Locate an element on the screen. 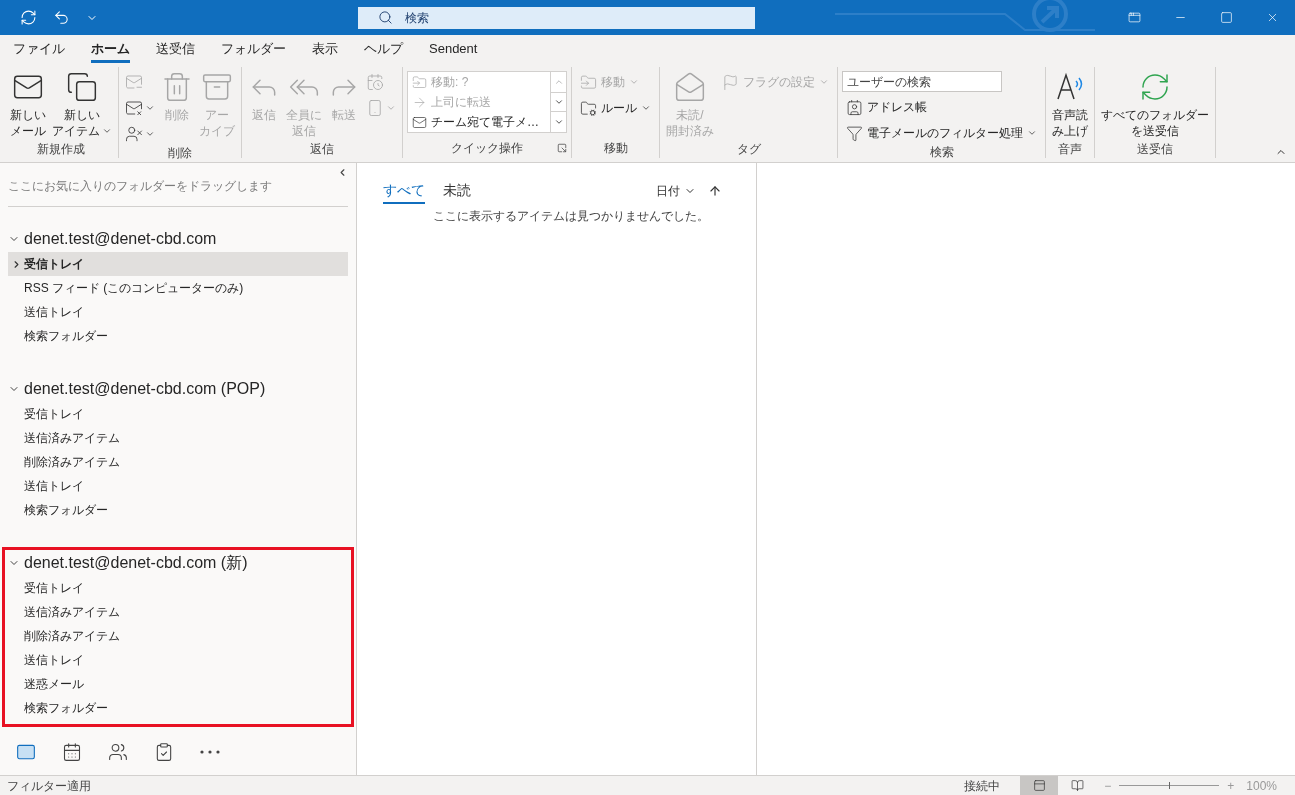  search-icon is located at coordinates (385, 17).